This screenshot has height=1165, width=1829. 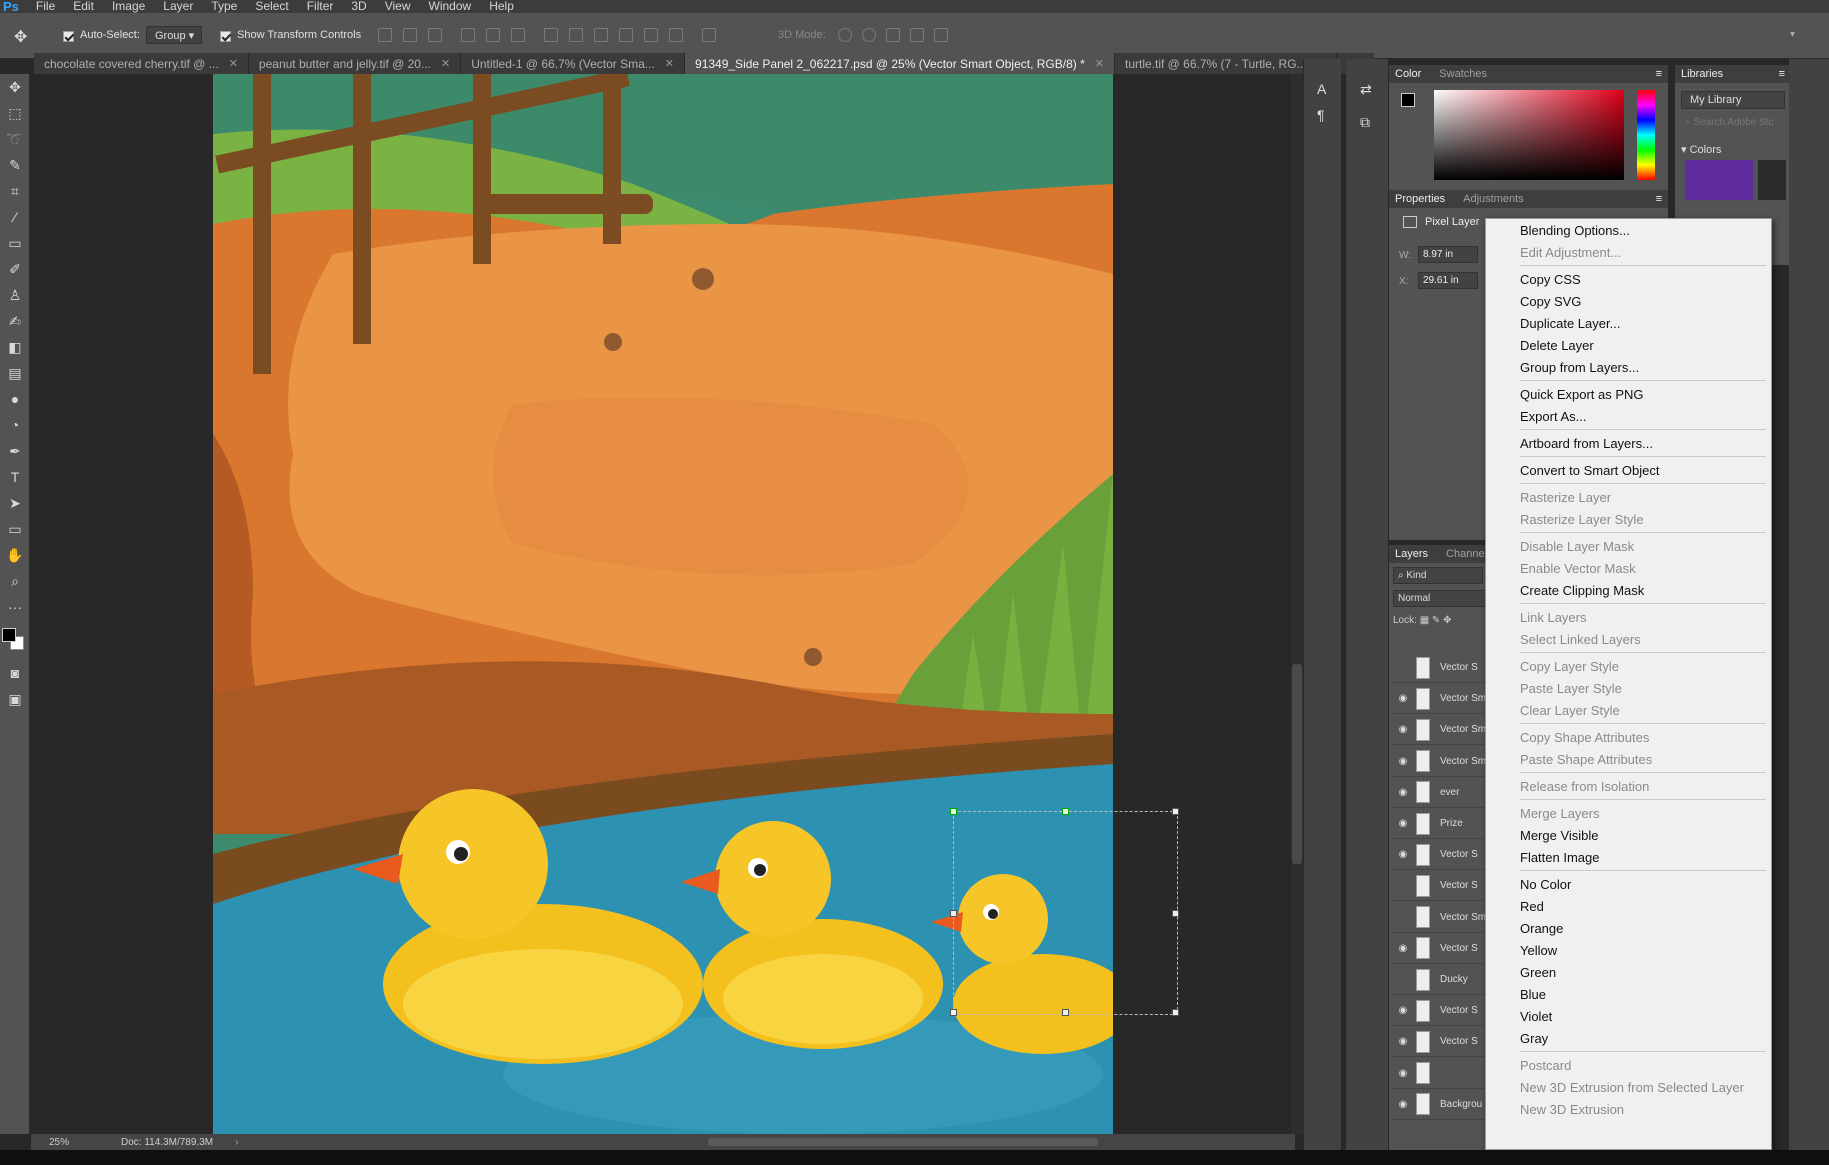 I want to click on hand-tool-icon: ✋, so click(x=15, y=555).